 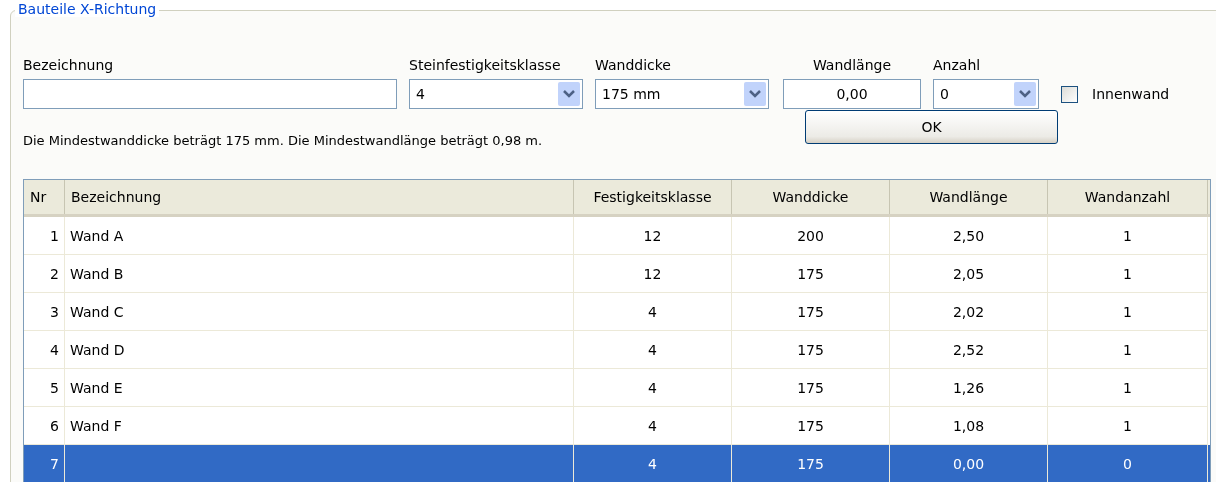 I want to click on column-header: Nr, so click(x=44, y=197).